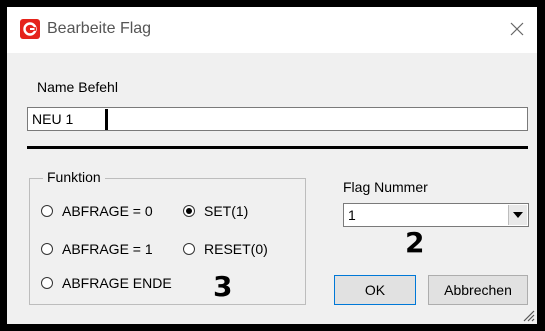  I want to click on text-caret, so click(106, 119).